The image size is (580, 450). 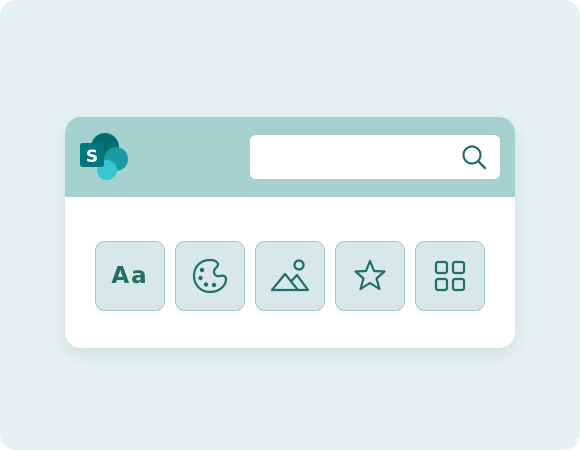 I want to click on search-box, so click(x=375, y=157).